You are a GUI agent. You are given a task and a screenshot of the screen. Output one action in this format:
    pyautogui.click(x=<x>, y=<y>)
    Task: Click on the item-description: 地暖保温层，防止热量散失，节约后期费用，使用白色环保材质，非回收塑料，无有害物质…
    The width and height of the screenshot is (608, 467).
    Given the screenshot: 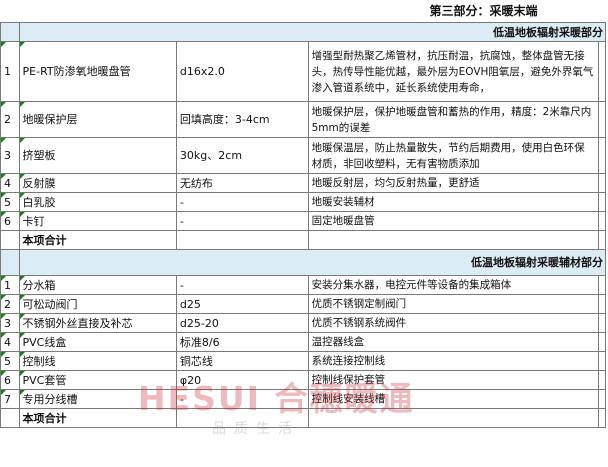 What is the action you would take?
    pyautogui.click(x=453, y=155)
    